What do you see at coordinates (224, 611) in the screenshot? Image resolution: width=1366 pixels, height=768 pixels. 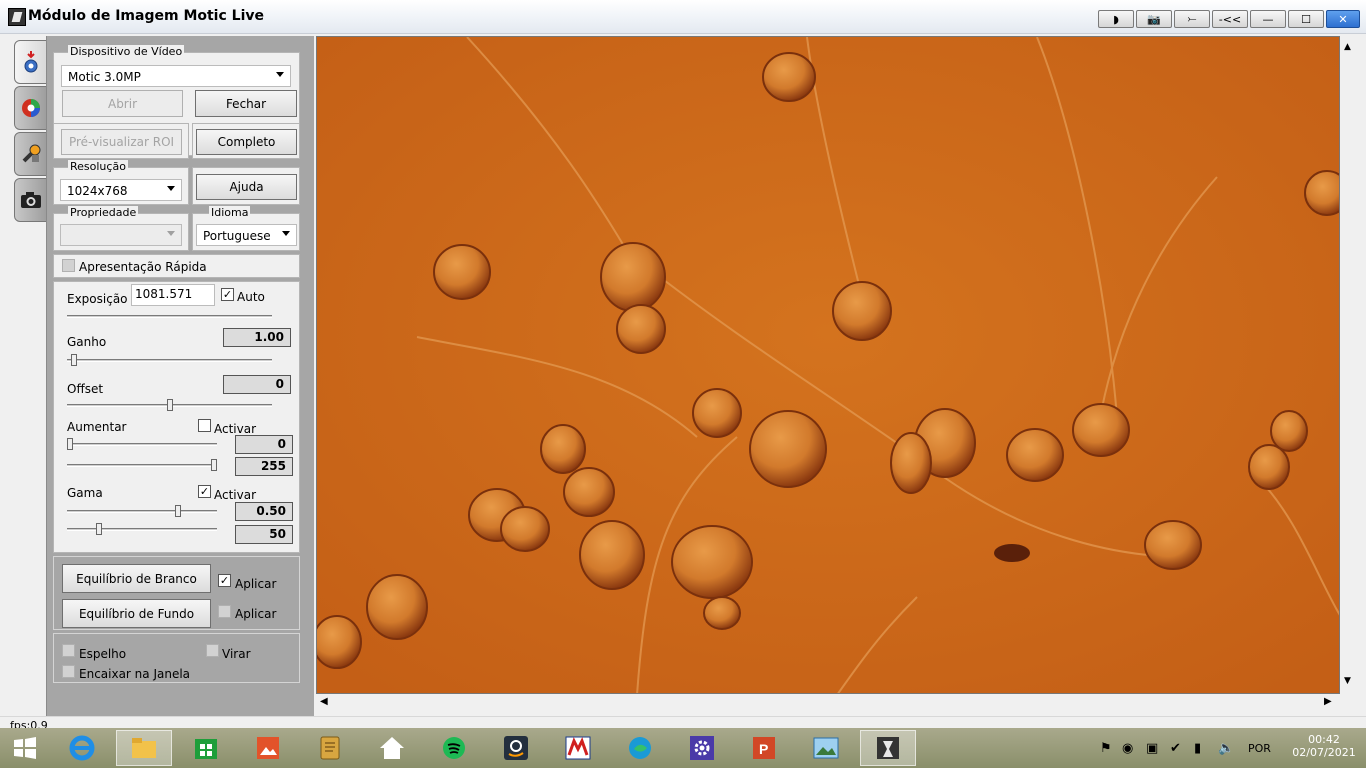 I see `background-balance-apply-checkbox` at bounding box center [224, 611].